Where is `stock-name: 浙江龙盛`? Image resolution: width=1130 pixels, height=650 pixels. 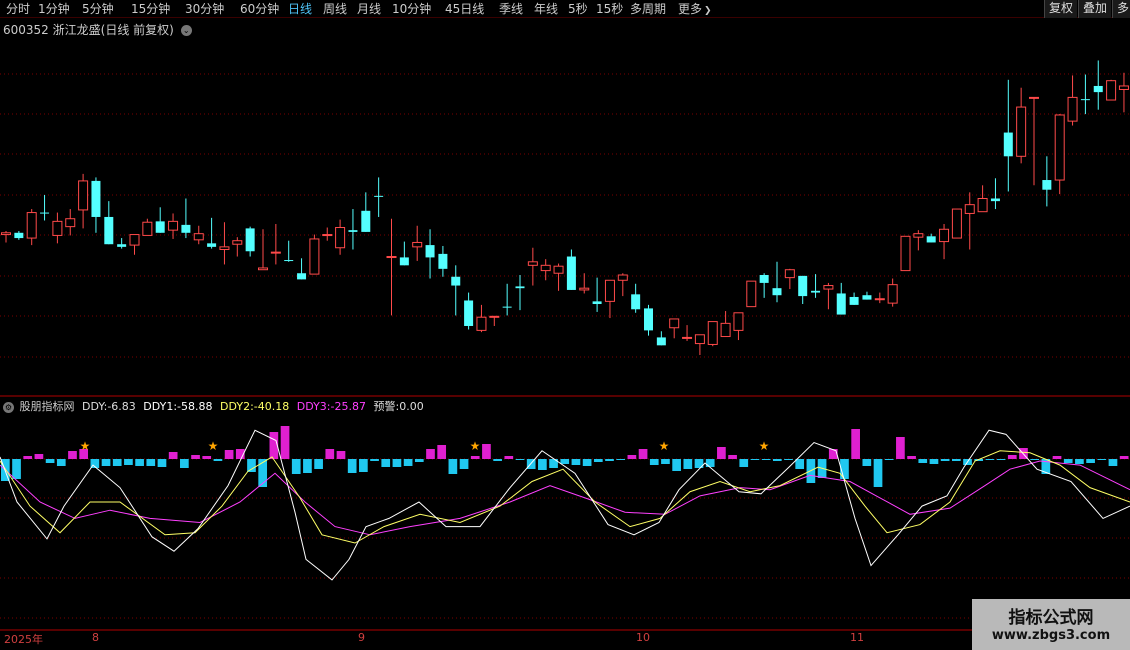
stock-name: 浙江龙盛 is located at coordinates (76, 30).